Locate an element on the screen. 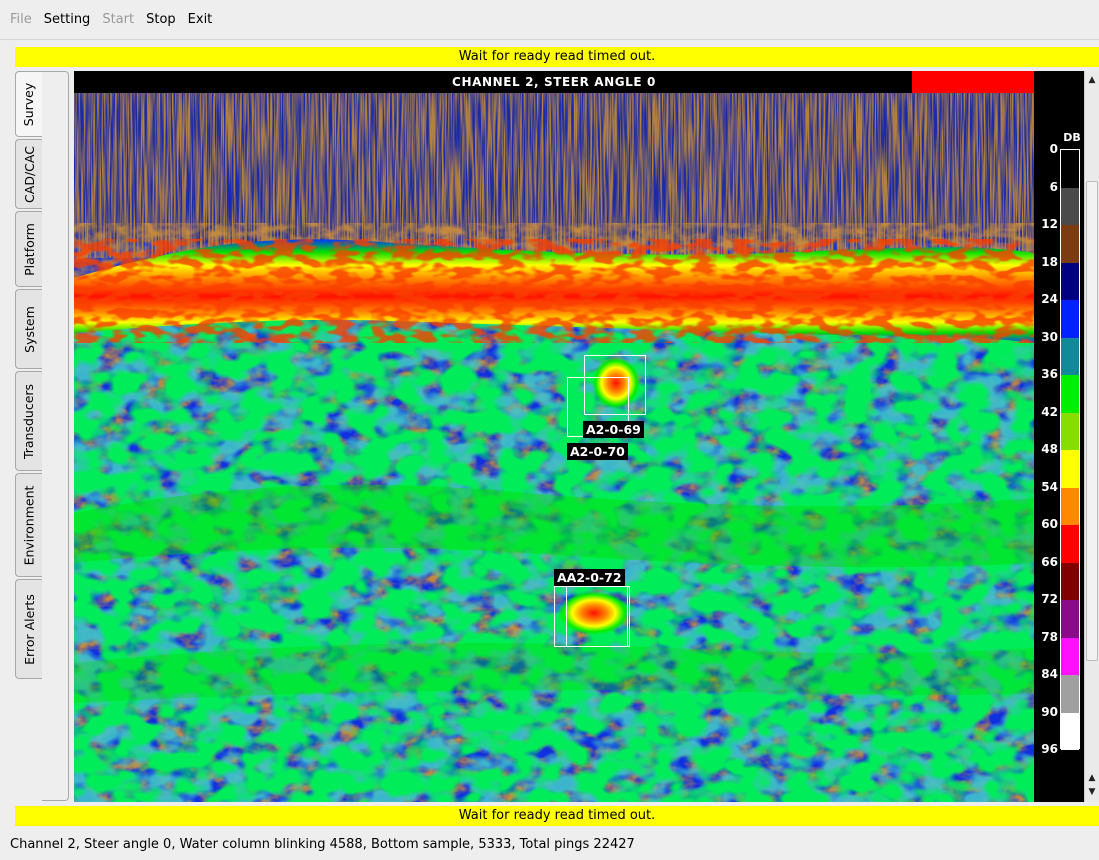  db-scale-label: 66 is located at coordinates (1049, 561).